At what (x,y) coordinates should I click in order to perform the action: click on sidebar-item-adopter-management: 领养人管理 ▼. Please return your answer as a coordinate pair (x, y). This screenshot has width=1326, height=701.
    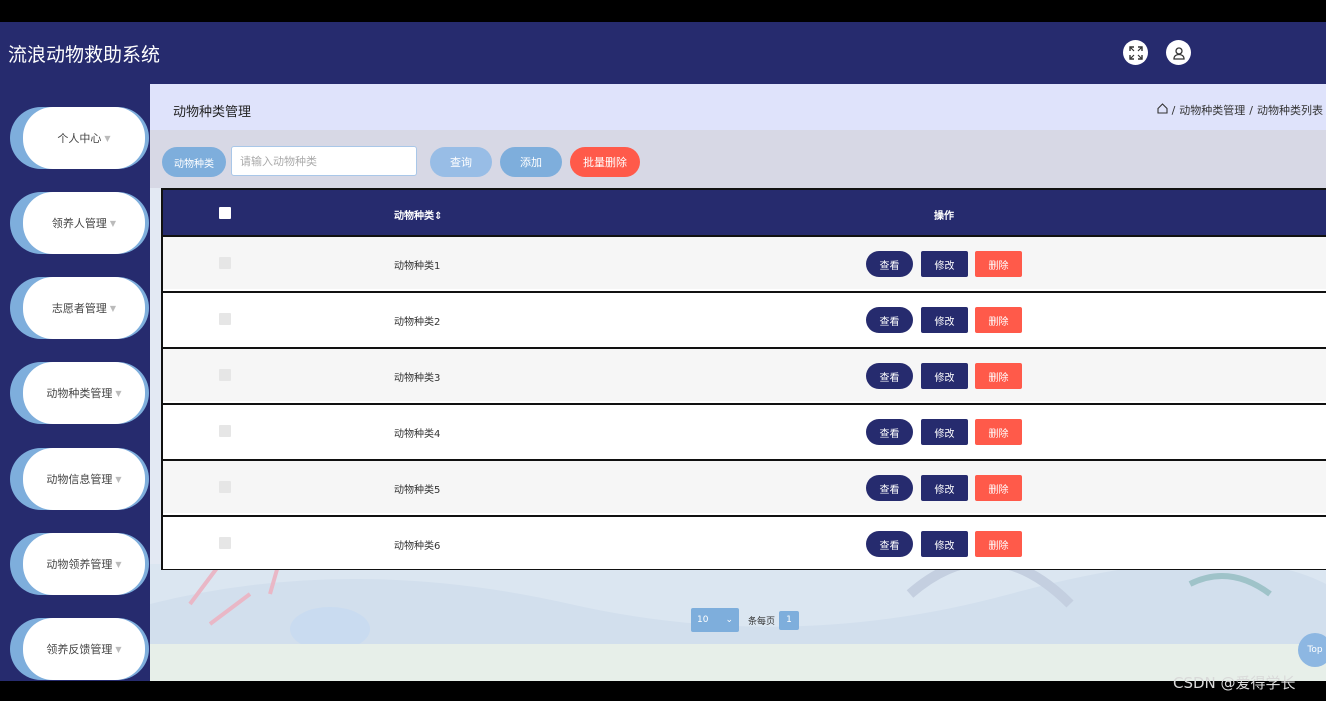
    Looking at the image, I should click on (79, 223).